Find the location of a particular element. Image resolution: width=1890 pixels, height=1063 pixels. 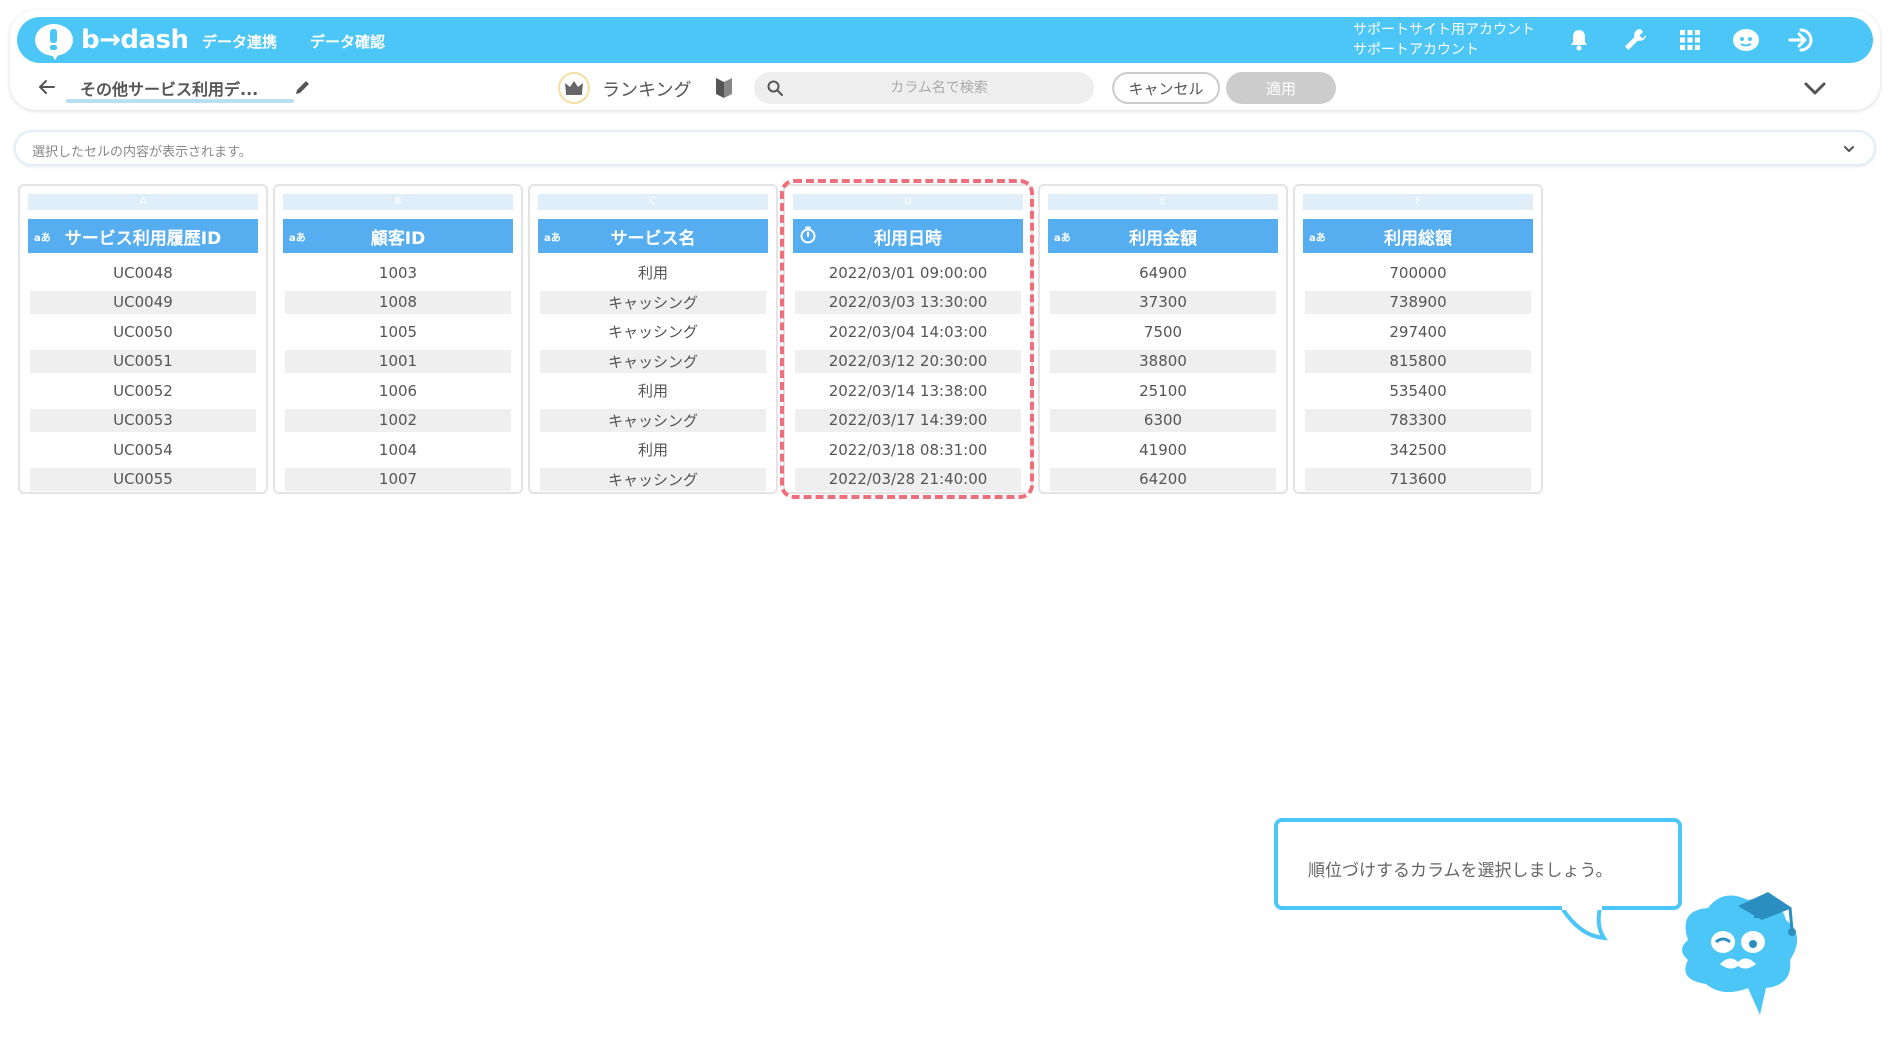

table-cell: 25100 is located at coordinates (1163, 391).